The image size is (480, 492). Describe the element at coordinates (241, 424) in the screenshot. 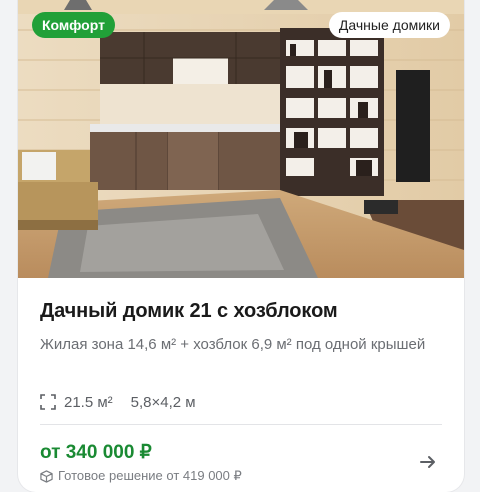

I see `divider` at that location.